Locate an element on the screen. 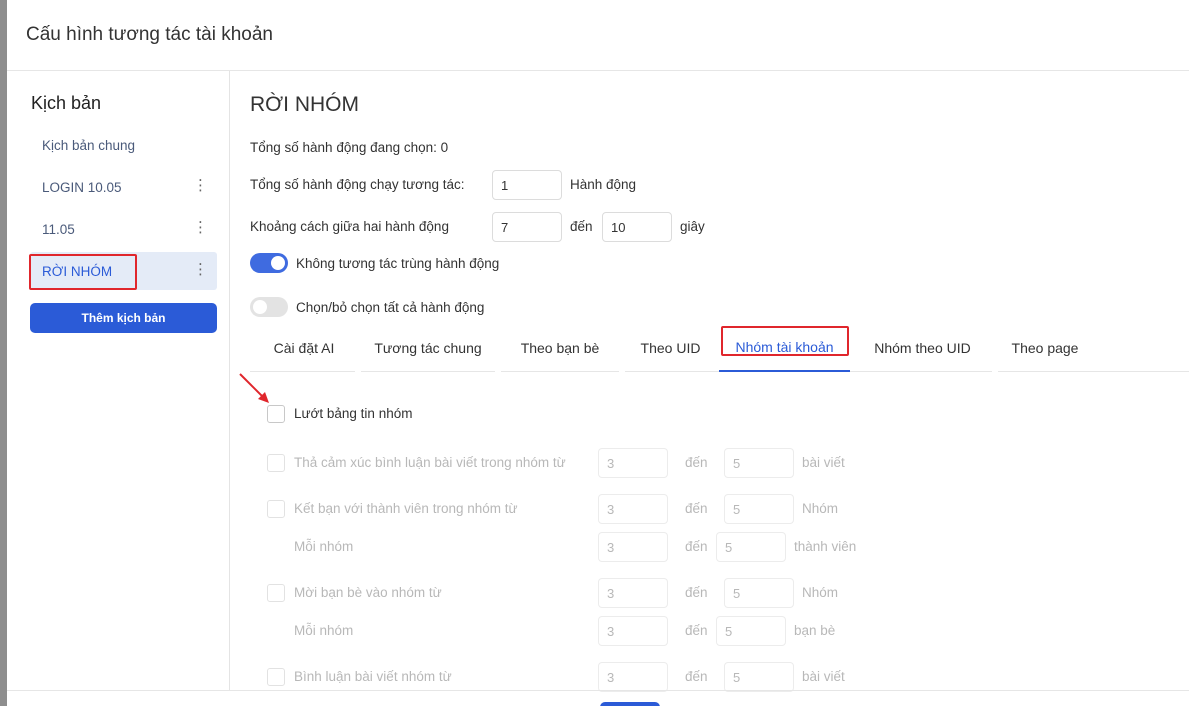  feed-checkbox is located at coordinates (276, 414).